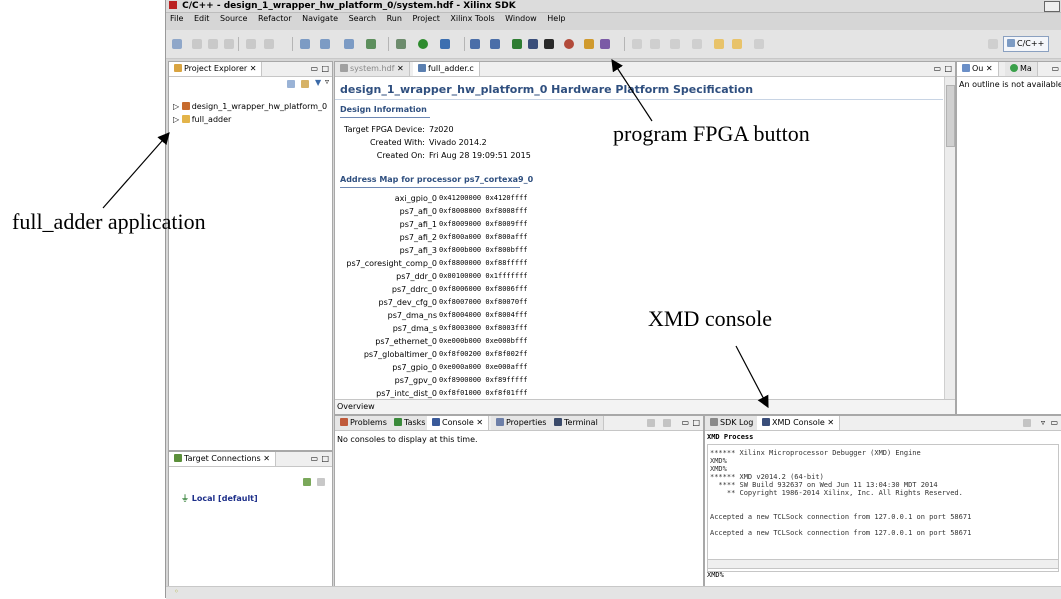 Image resolution: width=1061 pixels, height=599 pixels. Describe the element at coordinates (176, 18) in the screenshot. I see `menu-file: File` at that location.